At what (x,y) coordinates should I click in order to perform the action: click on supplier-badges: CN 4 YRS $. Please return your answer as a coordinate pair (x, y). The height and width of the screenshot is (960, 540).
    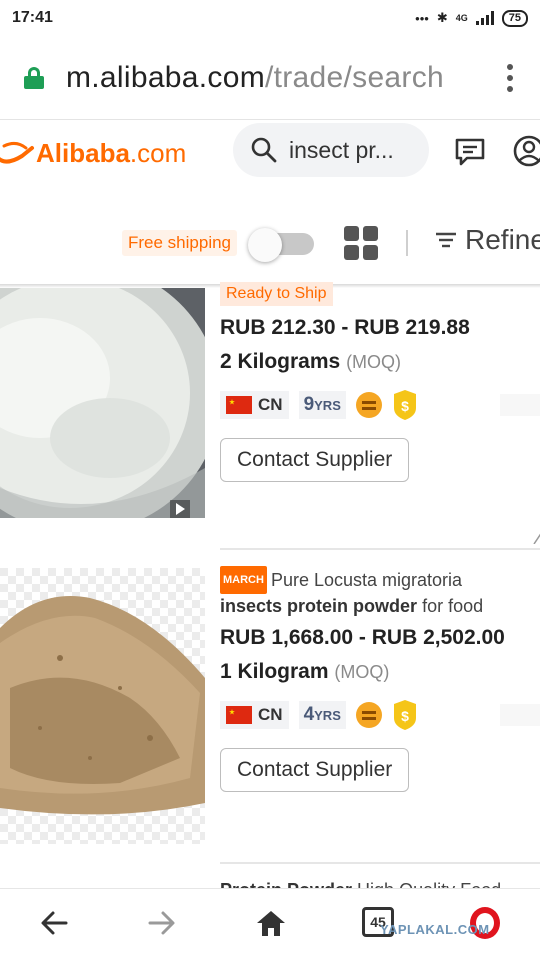
    Looking at the image, I should click on (380, 715).